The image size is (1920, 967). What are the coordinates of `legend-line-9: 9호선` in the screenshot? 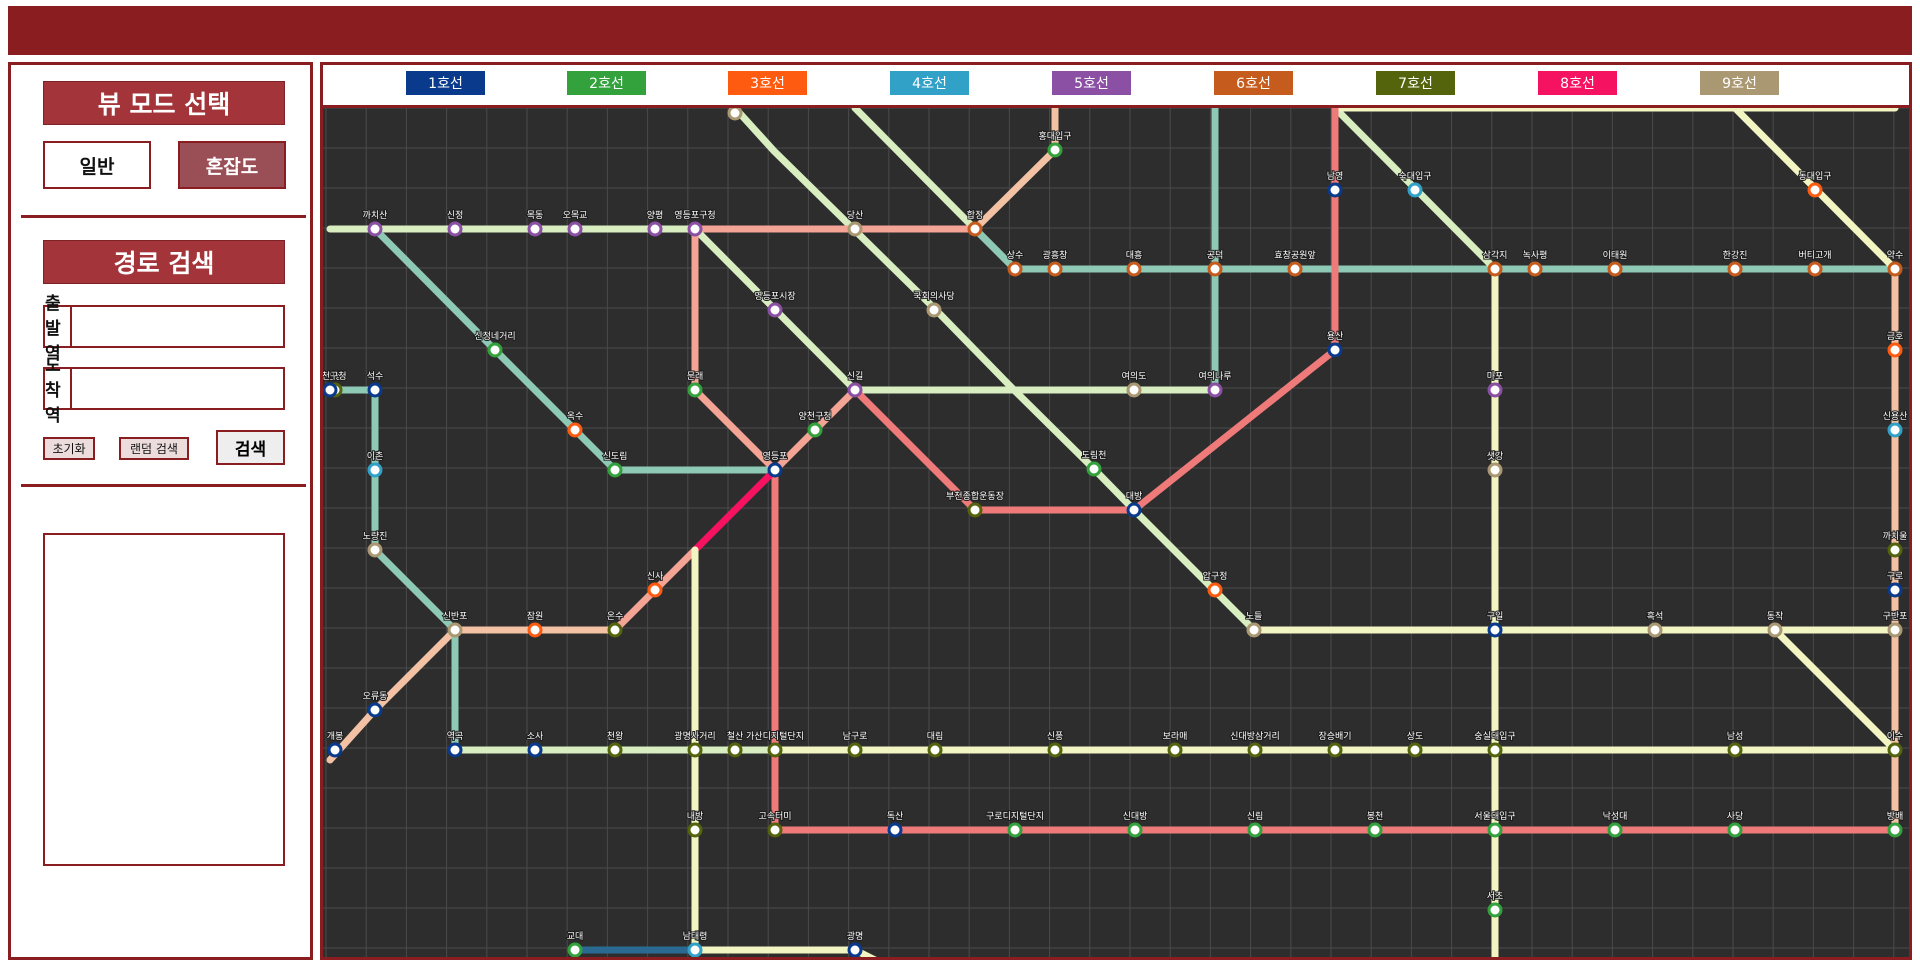 It's located at (1739, 83).